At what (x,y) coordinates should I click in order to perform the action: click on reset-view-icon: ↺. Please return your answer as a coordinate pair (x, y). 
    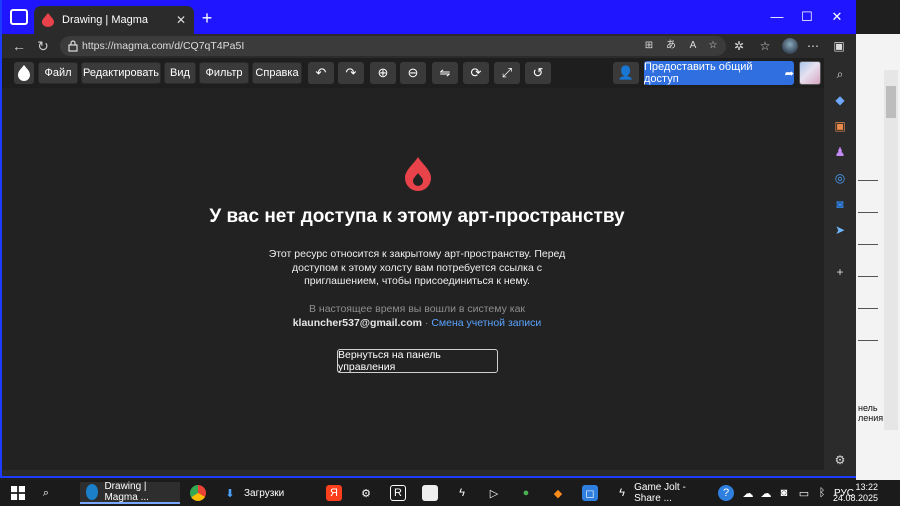
    Looking at the image, I should click on (538, 73).